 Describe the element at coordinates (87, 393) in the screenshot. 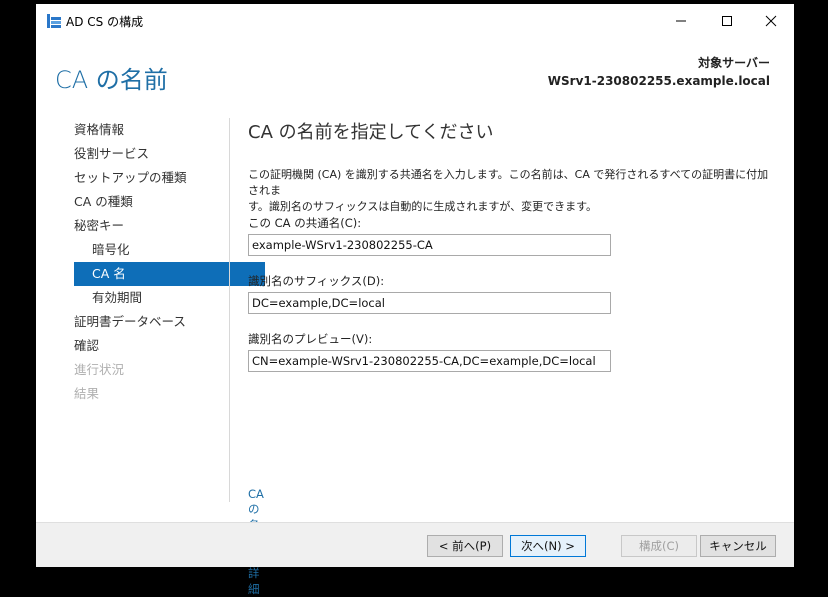

I see `nav-item-results: 結果` at that location.